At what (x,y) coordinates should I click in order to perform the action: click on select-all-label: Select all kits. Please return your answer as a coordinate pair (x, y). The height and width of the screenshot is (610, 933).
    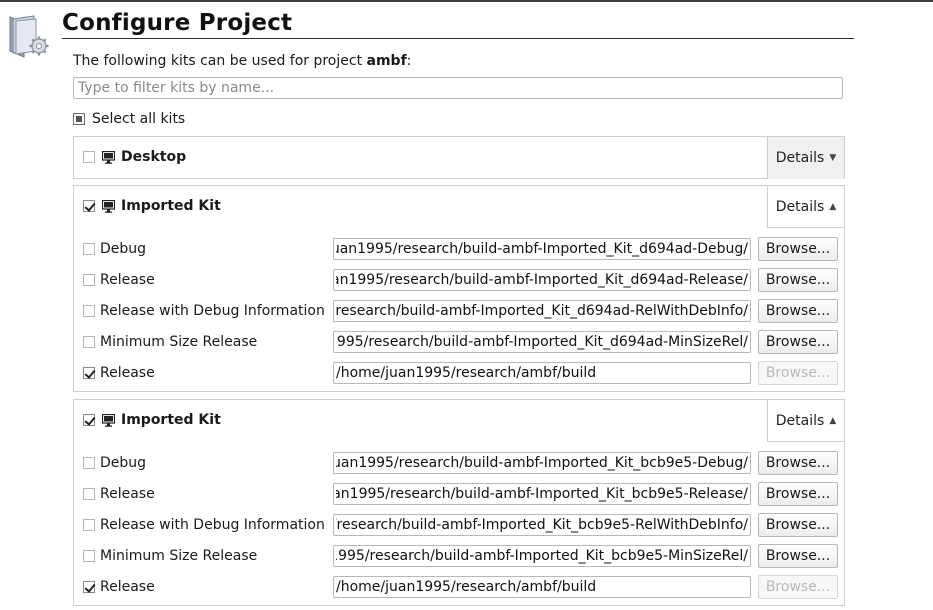
    Looking at the image, I should click on (139, 119).